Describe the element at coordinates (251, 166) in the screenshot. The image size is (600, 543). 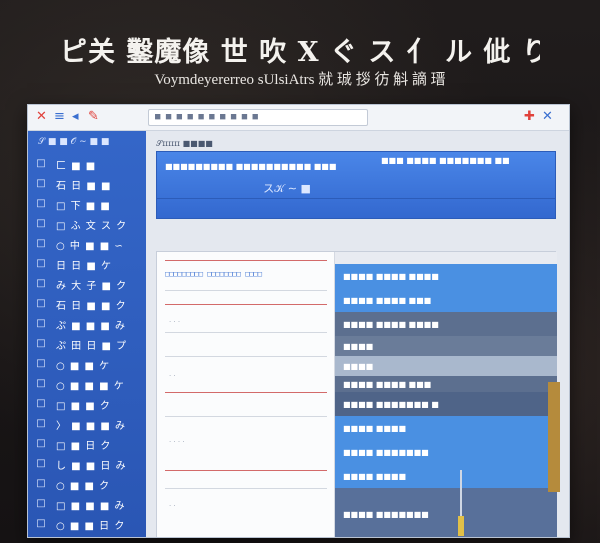
I see `header-line-1: ■■■■■■■■■ ■■■■■■■■■■ ■■■` at that location.